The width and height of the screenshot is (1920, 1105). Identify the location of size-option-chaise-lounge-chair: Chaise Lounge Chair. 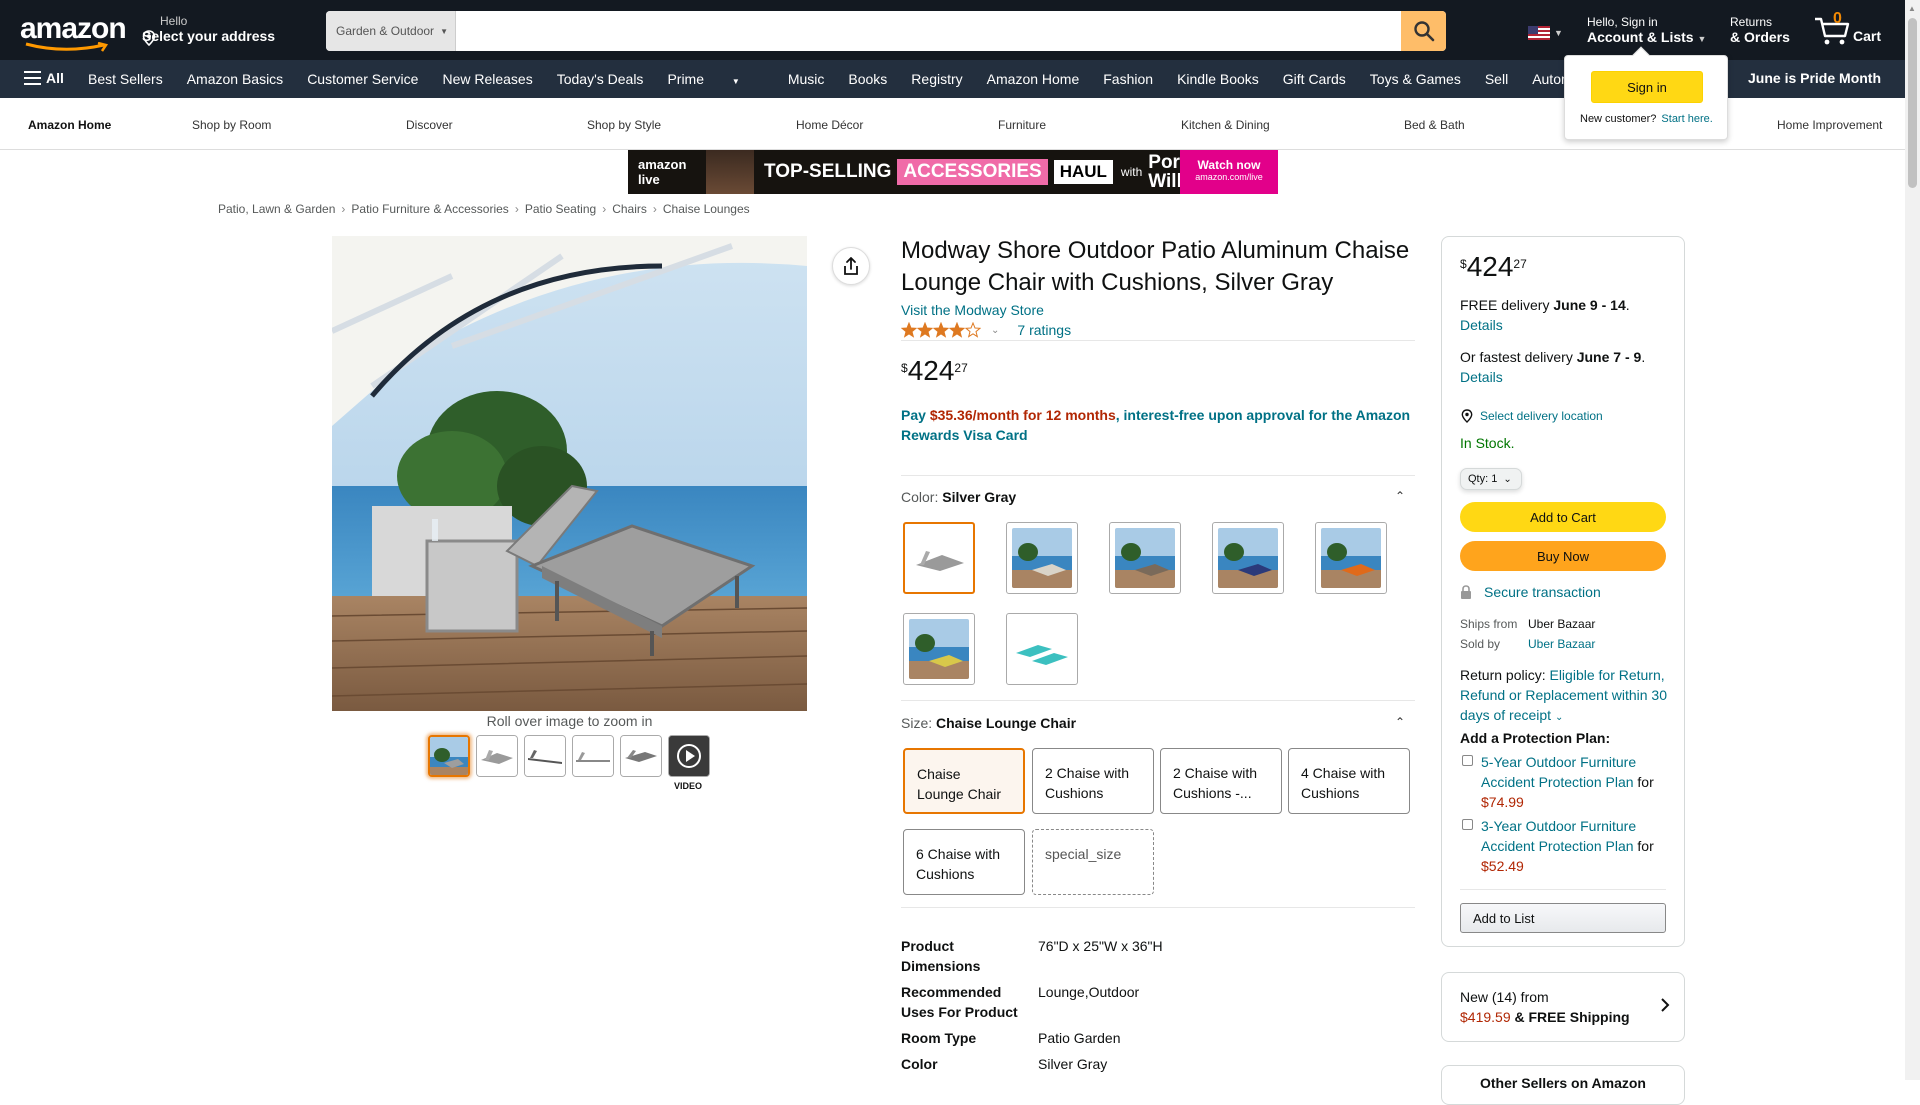
(964, 781).